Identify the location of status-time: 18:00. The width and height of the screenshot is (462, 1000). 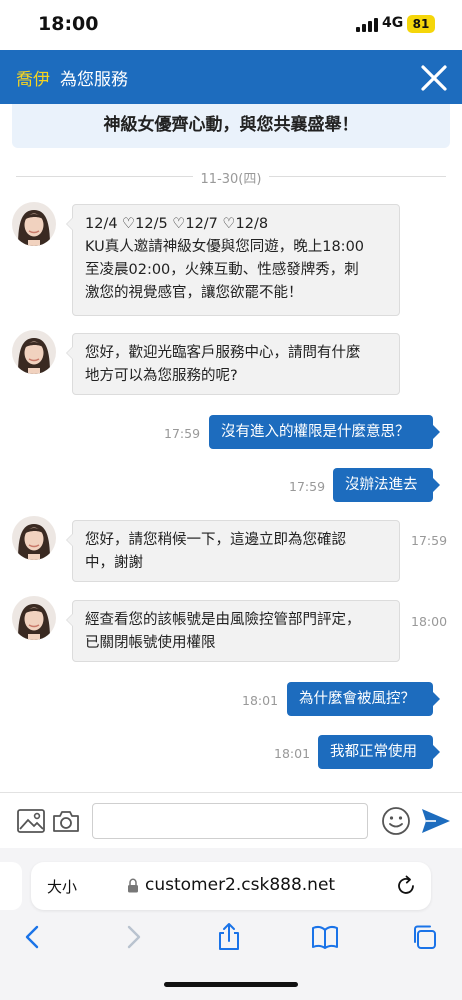
(68, 24).